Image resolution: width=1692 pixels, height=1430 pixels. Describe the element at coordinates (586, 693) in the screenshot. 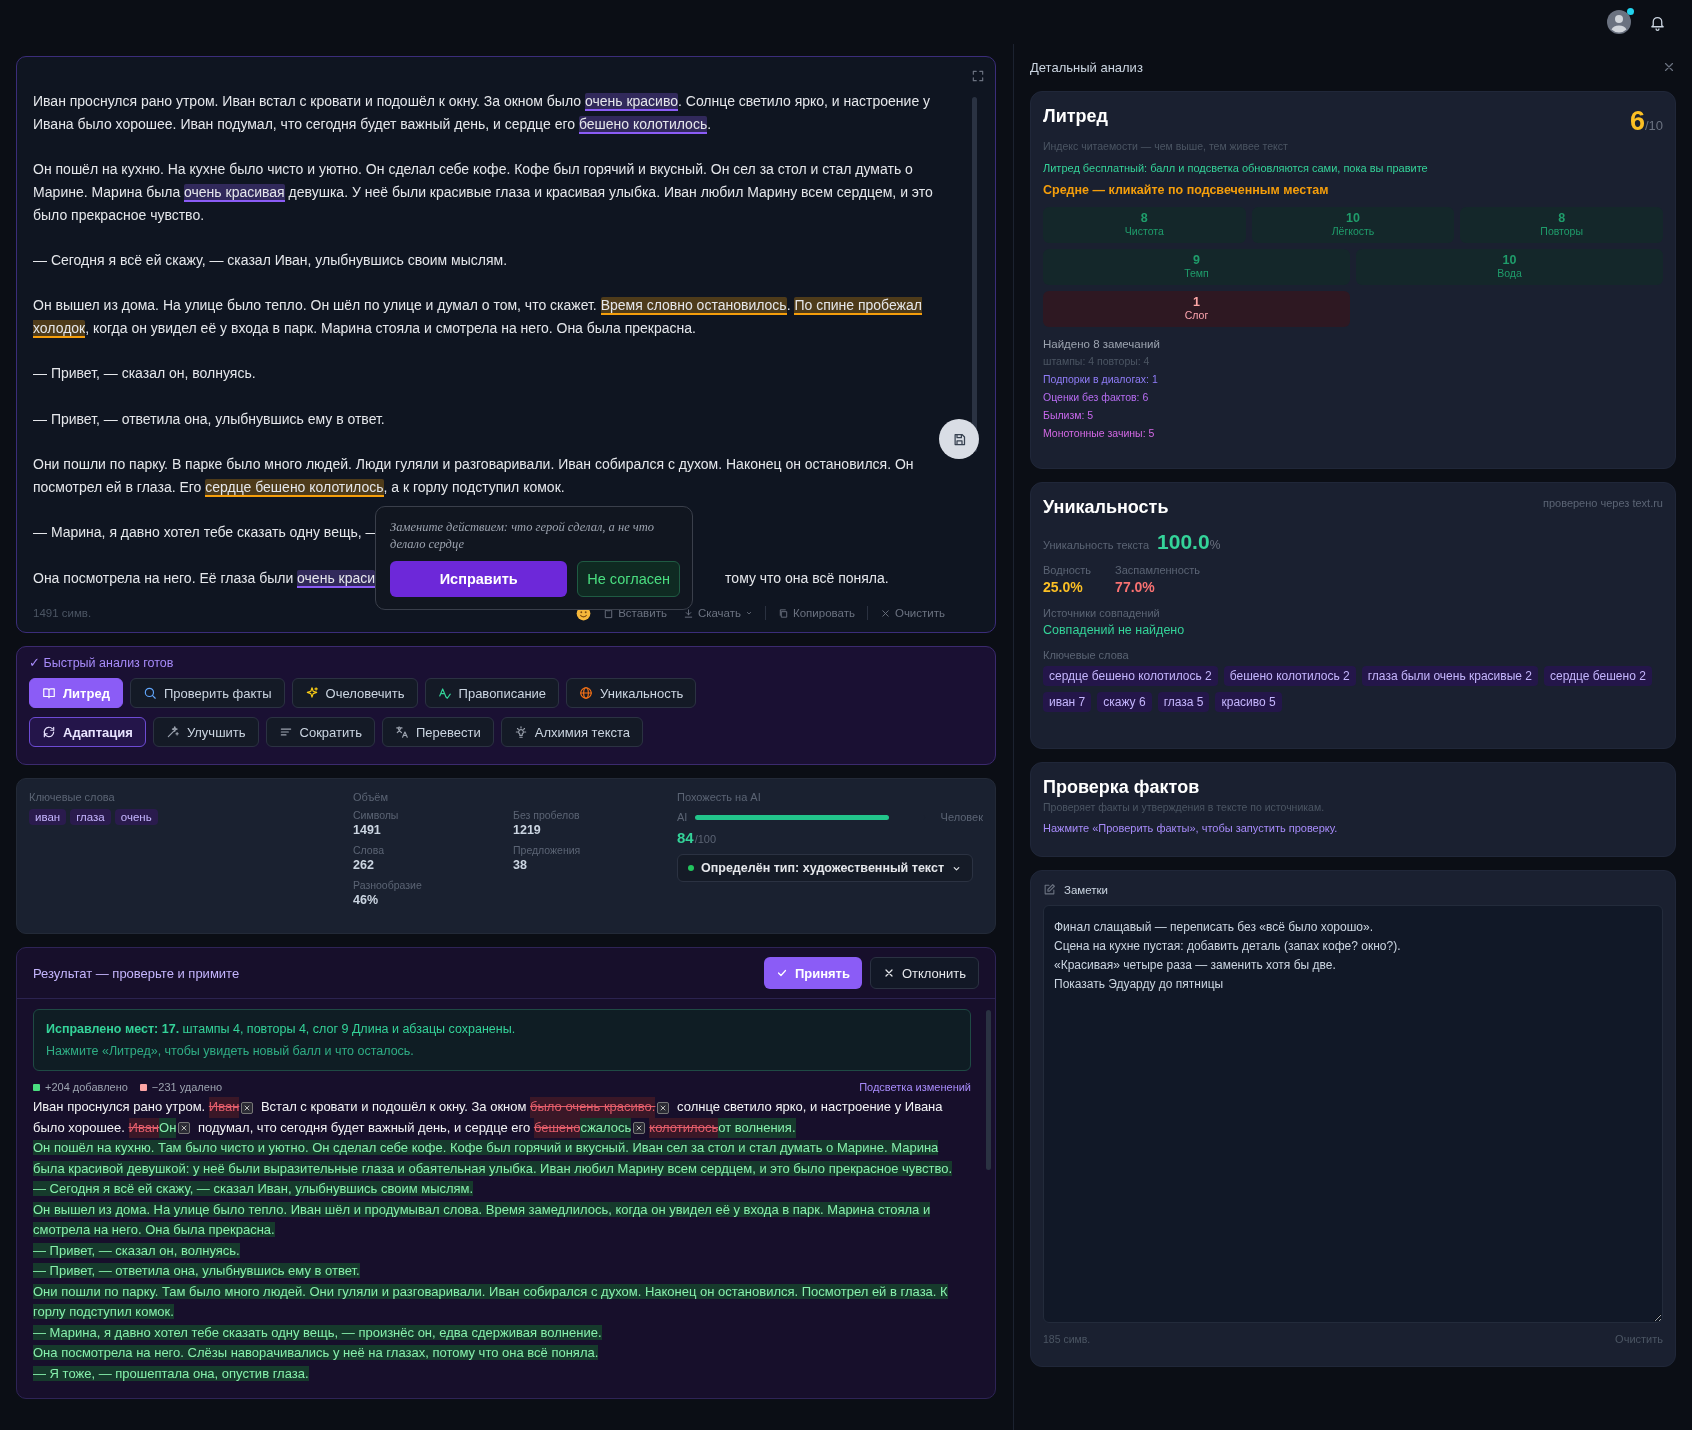

I see `globe-icon` at that location.